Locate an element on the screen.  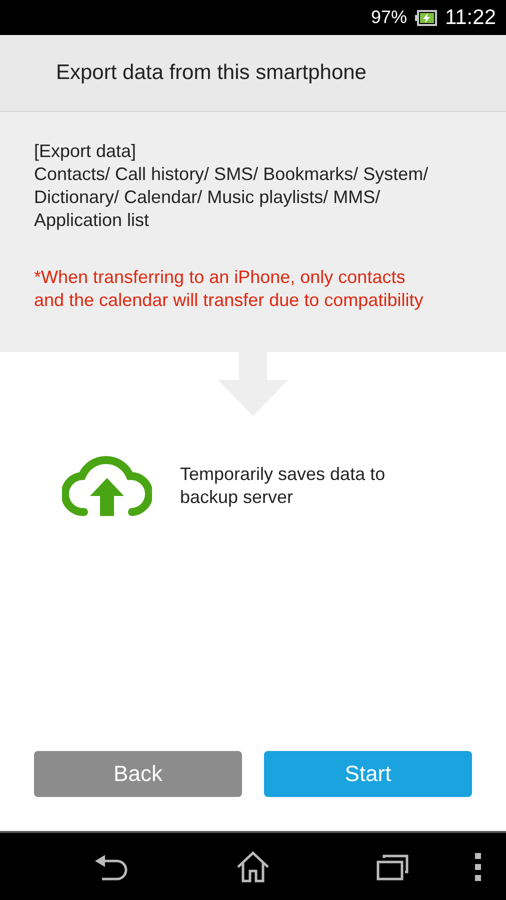
back-button: Back is located at coordinates (138, 774).